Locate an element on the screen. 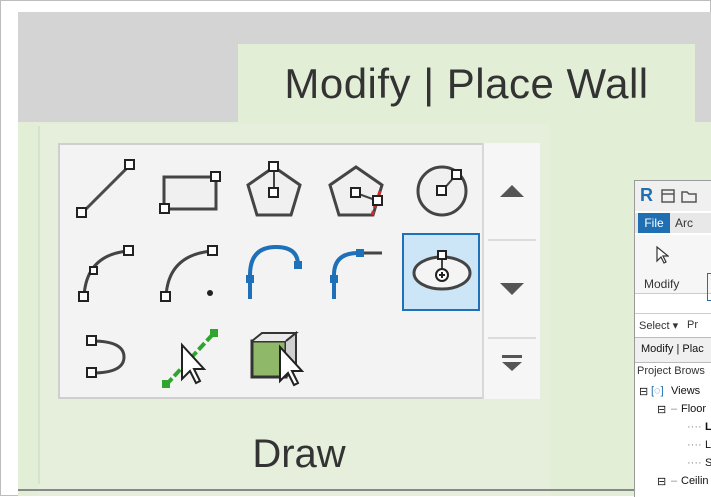 This screenshot has height=497, width=711. partial-ellipse-tool-icon is located at coordinates (106, 356).